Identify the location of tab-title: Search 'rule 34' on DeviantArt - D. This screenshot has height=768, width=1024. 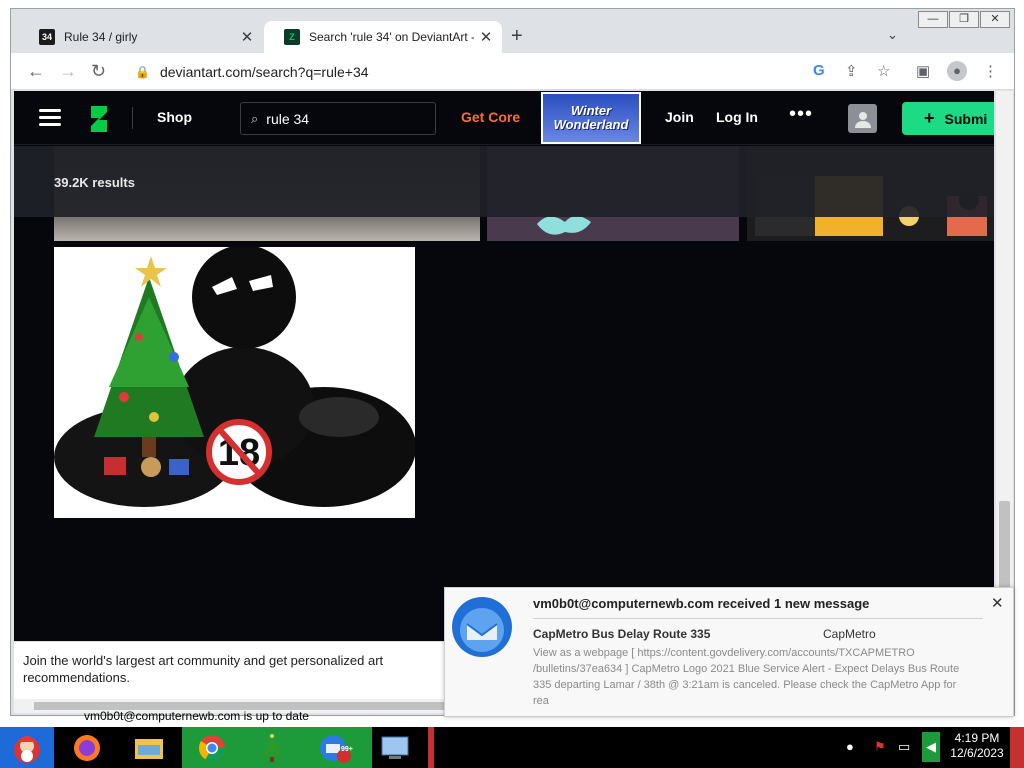
(391, 37).